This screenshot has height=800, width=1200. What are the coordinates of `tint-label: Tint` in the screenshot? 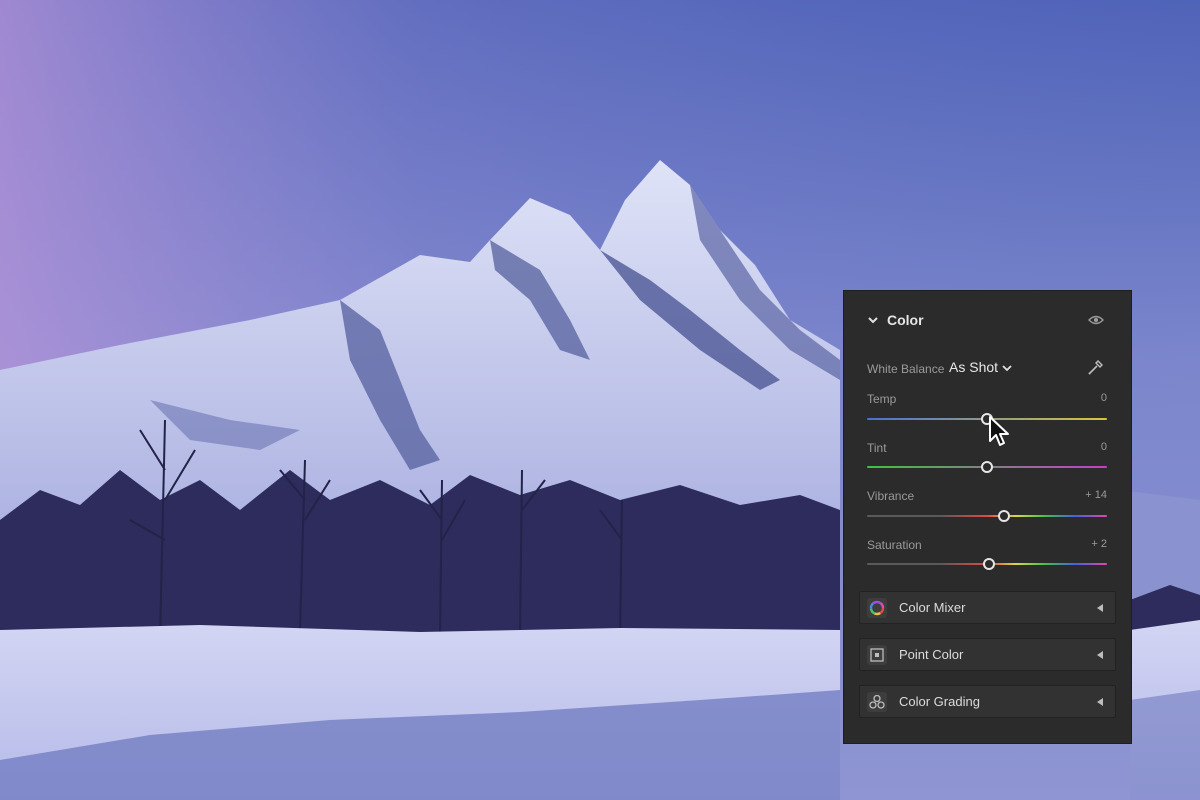 It's located at (877, 448).